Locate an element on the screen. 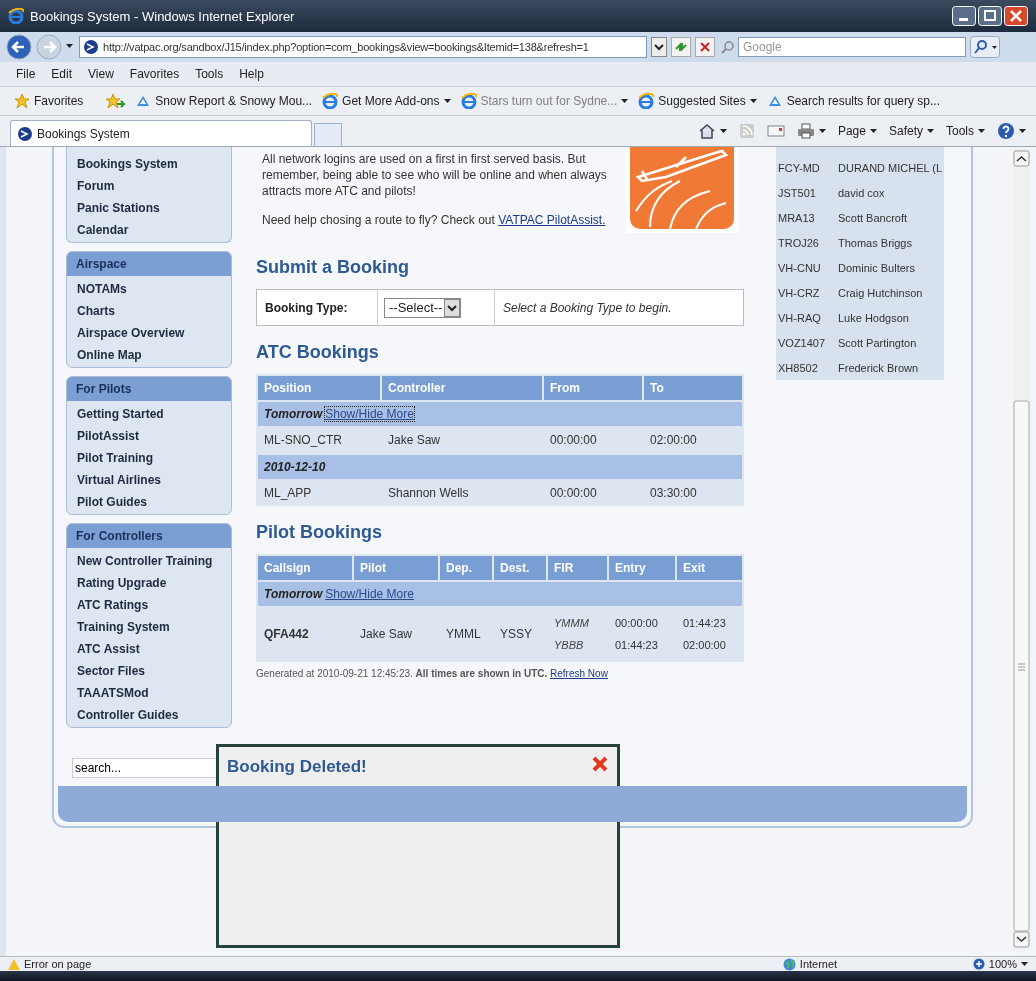 The height and width of the screenshot is (981, 1036). dropdown-icon is located at coordinates (659, 47).